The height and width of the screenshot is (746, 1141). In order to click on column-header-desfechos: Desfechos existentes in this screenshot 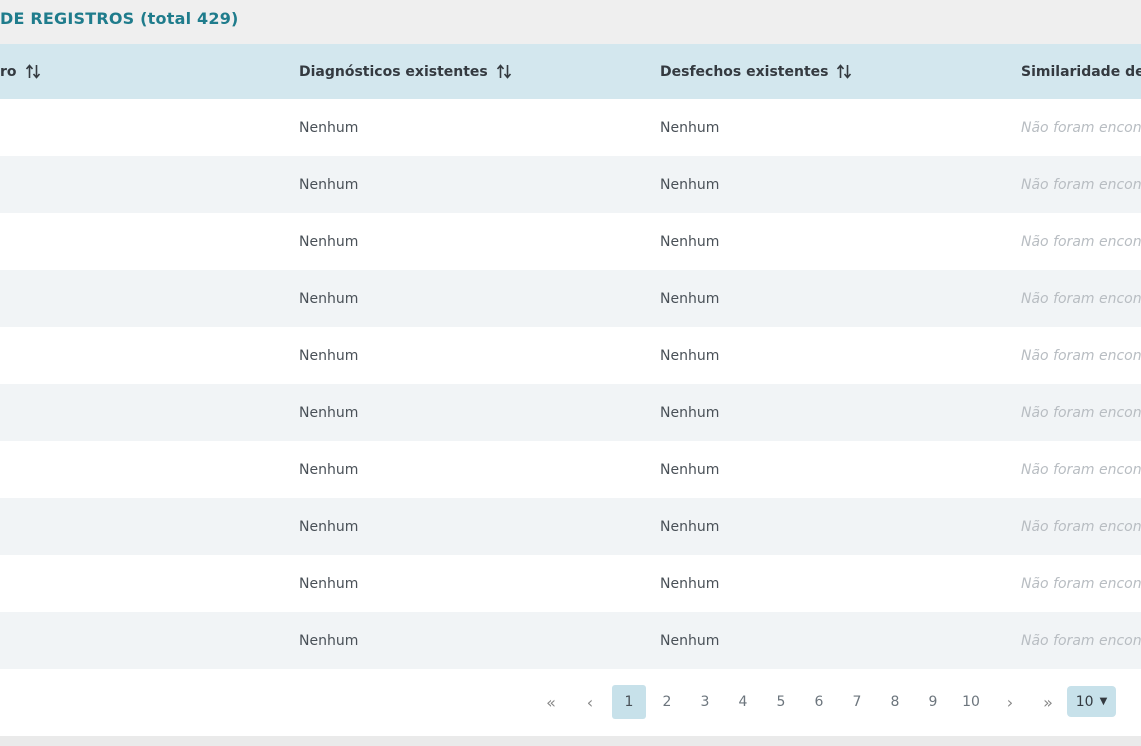, I will do `click(756, 71)`.